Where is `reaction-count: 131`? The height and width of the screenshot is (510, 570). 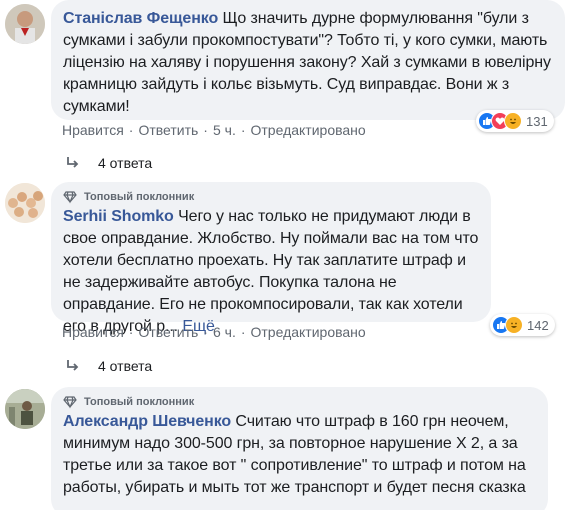 reaction-count: 131 is located at coordinates (537, 121).